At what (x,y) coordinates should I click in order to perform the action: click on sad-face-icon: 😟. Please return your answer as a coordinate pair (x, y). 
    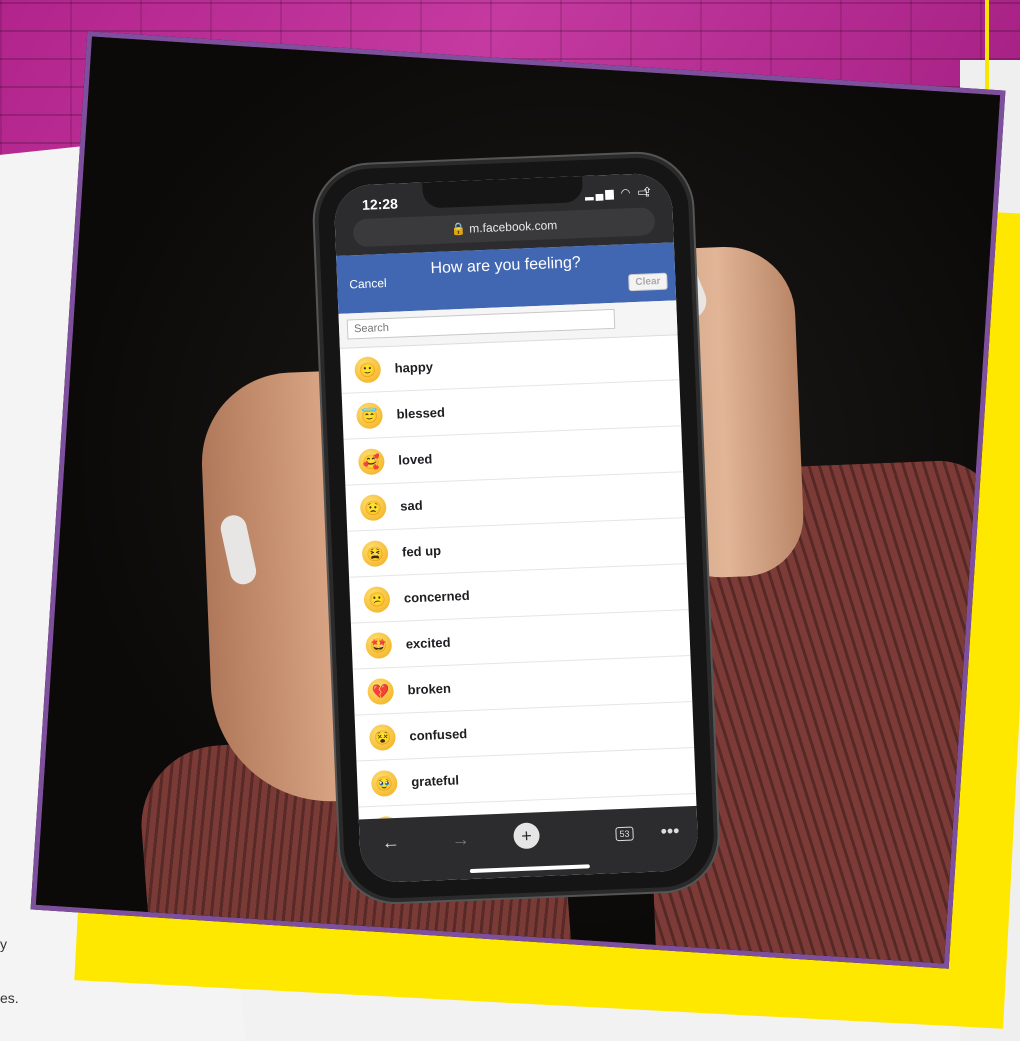
    Looking at the image, I should click on (373, 507).